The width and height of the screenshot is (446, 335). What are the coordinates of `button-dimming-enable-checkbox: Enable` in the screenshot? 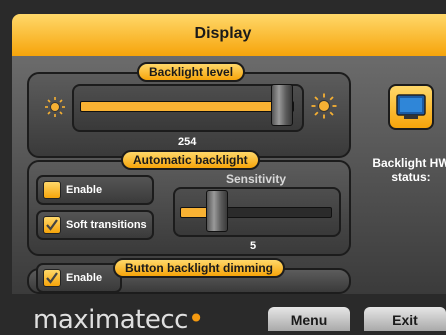 It's located at (79, 278).